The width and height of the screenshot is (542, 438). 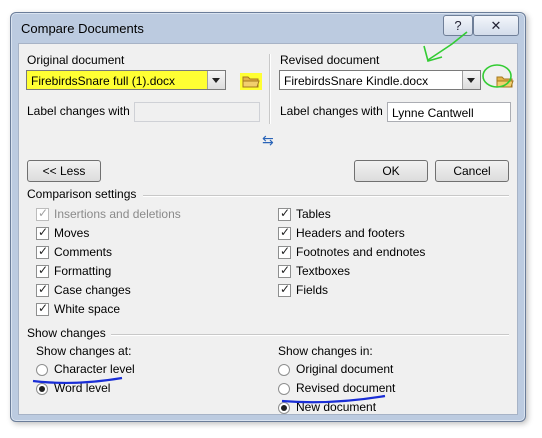 I want to click on insertions-deletions-checkbox, so click(x=42, y=213).